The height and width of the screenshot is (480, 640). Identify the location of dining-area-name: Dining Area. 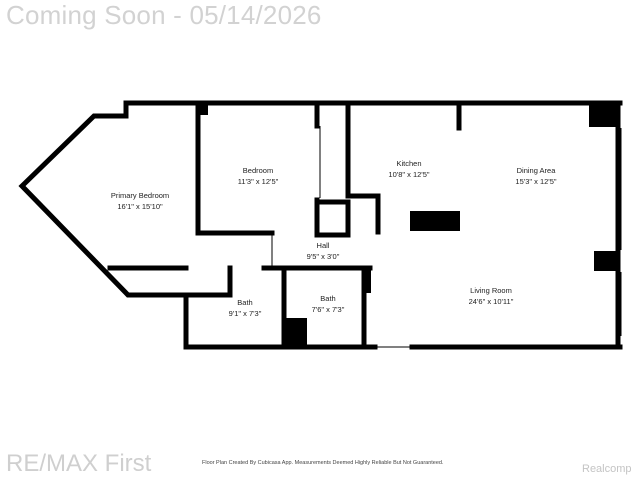
(537, 170).